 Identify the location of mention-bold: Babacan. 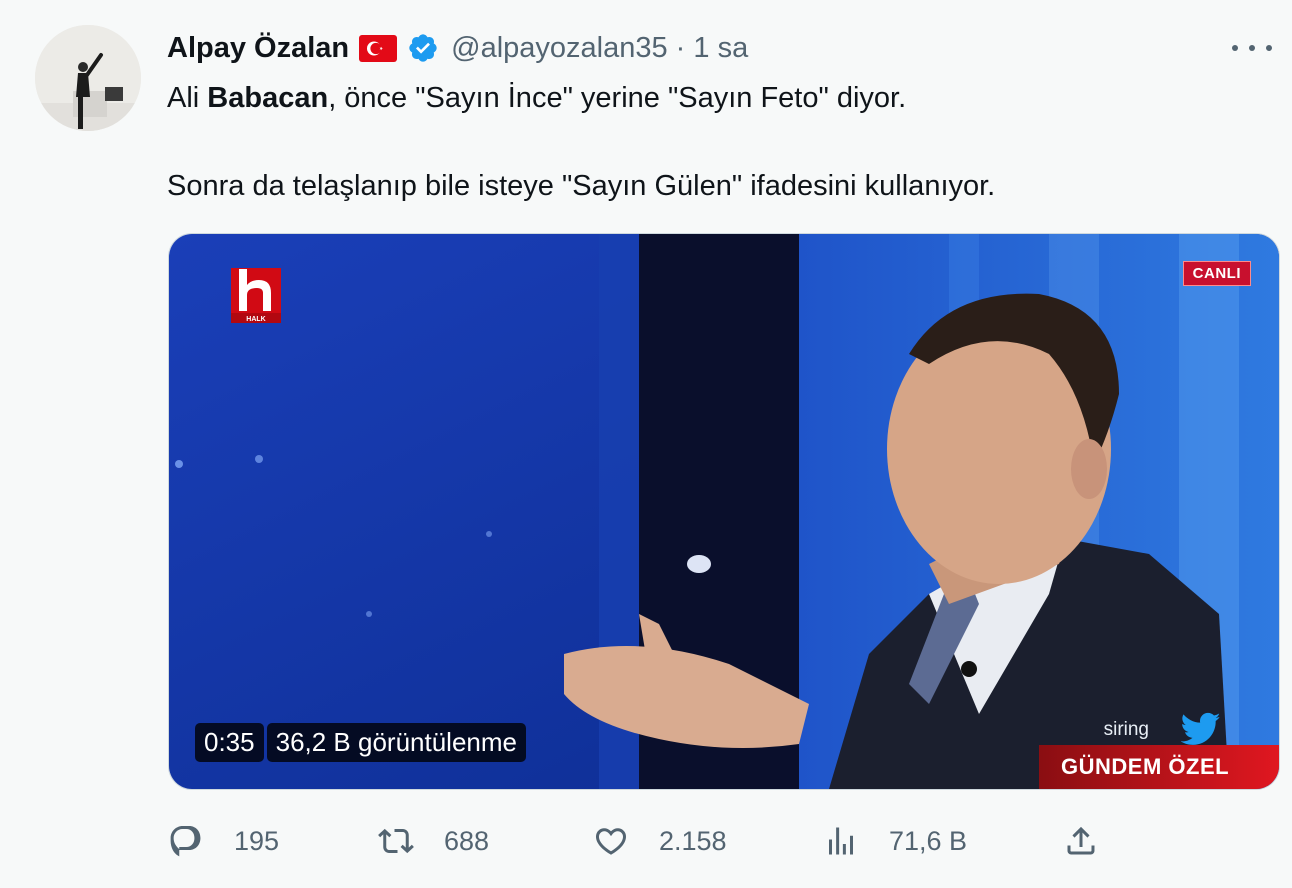
(268, 98).